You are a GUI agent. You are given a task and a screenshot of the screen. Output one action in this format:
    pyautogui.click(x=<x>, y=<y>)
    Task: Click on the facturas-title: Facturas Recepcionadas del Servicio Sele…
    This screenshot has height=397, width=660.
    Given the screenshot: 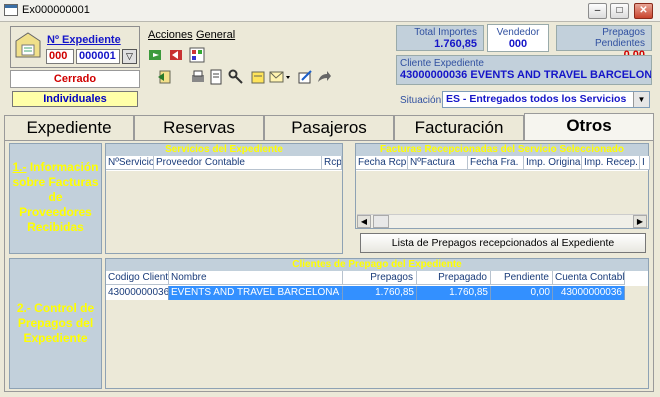 What is the action you would take?
    pyautogui.click(x=502, y=150)
    